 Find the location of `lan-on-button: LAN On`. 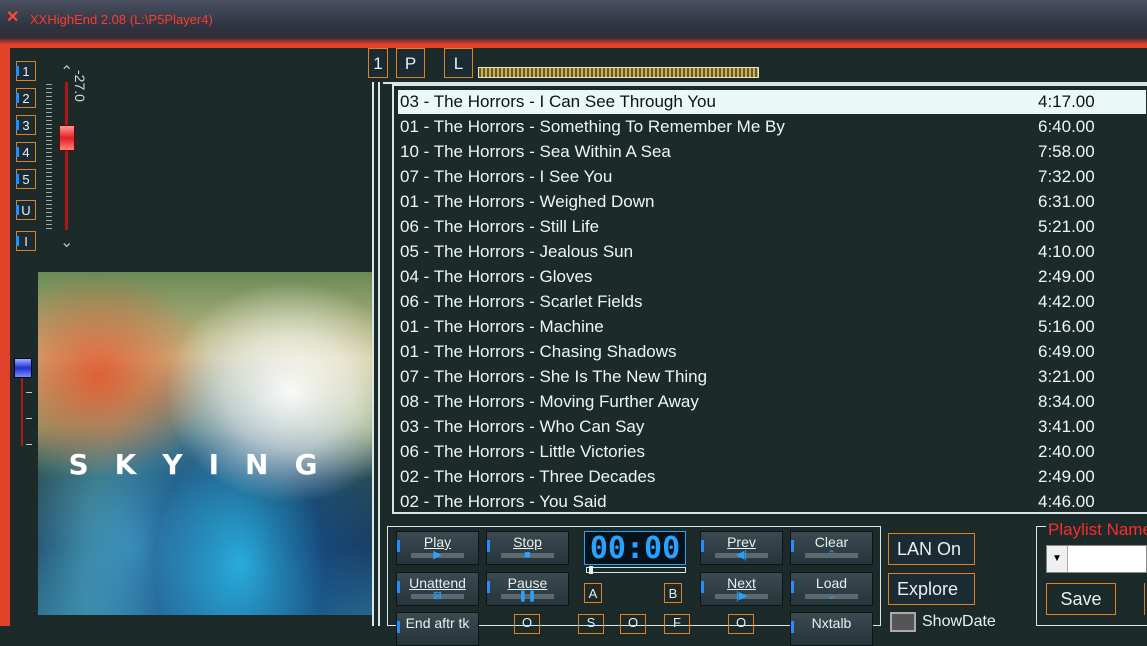

lan-on-button: LAN On is located at coordinates (931, 549).